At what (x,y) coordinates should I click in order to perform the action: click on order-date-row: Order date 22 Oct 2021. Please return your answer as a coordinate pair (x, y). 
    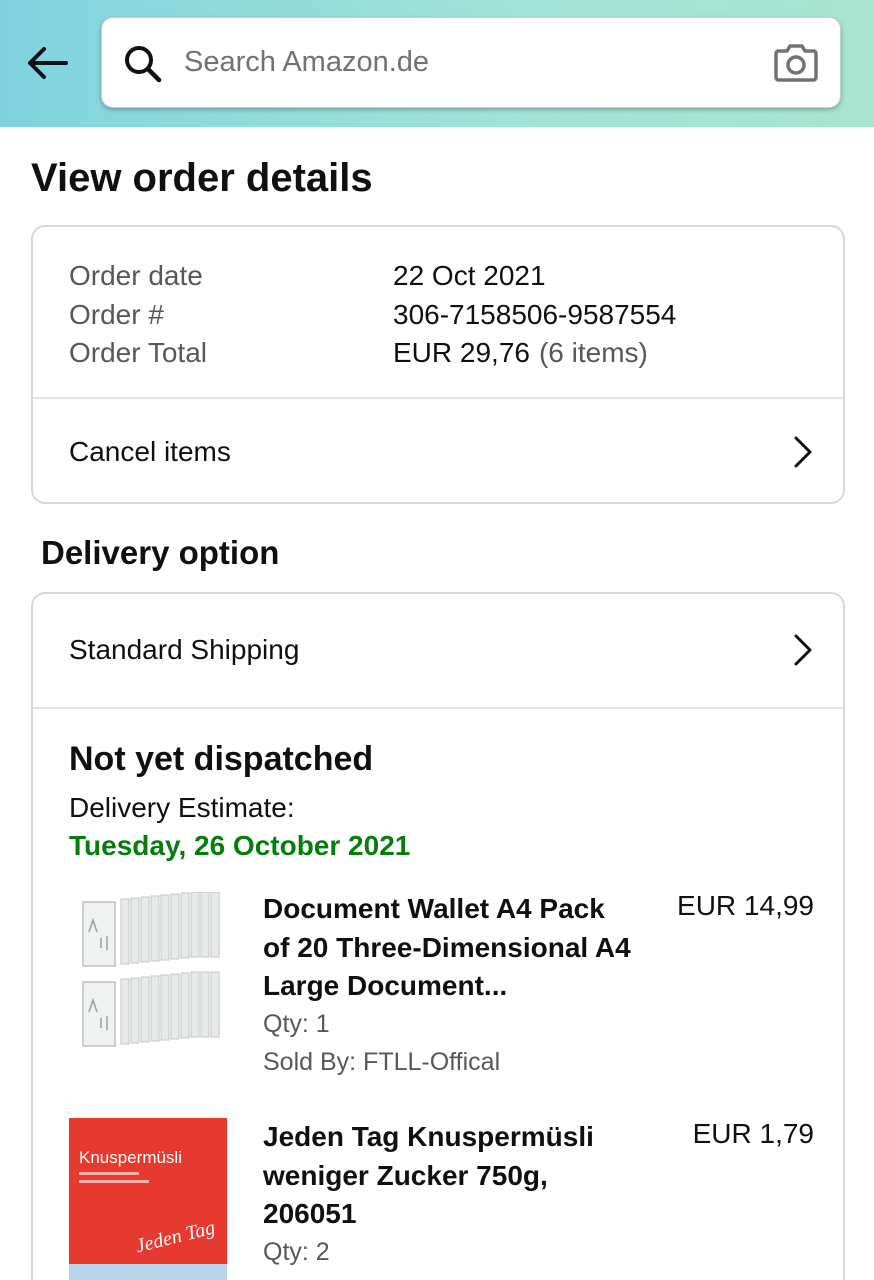
    Looking at the image, I should click on (372, 276).